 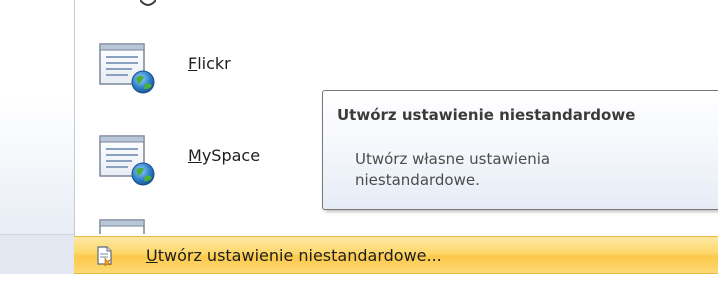 I want to click on gallery-item-partial, so click(x=207, y=226).